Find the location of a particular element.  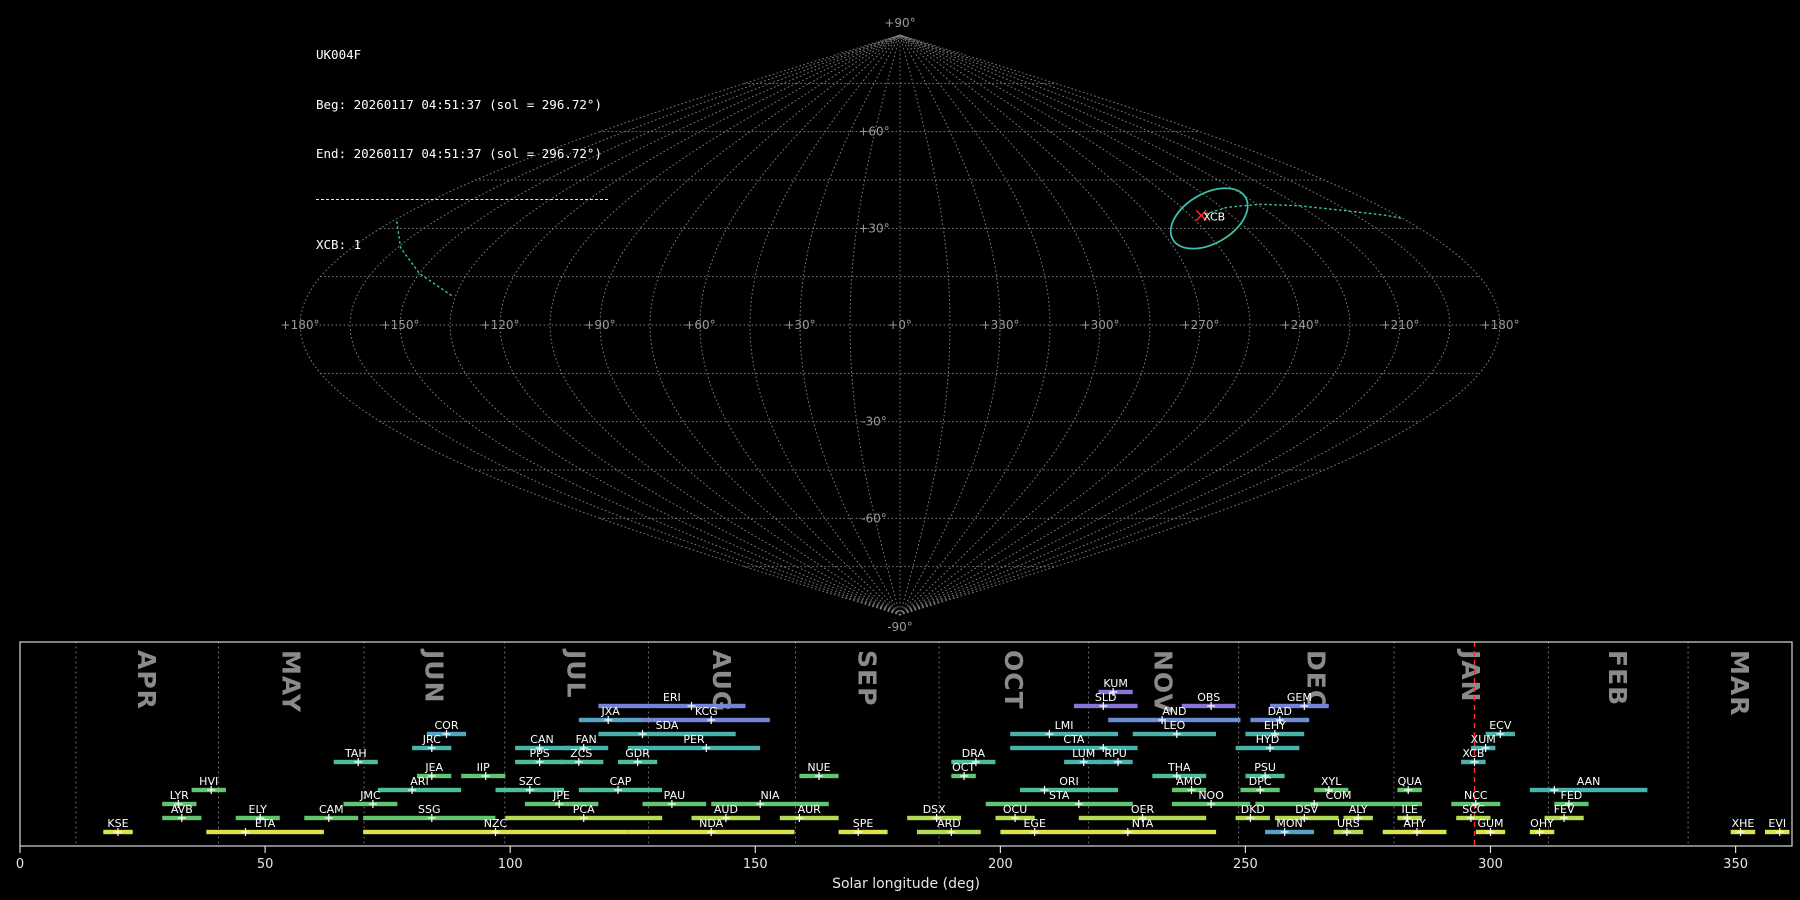

shower-label-GEM: GEM is located at coordinates (1299, 697).